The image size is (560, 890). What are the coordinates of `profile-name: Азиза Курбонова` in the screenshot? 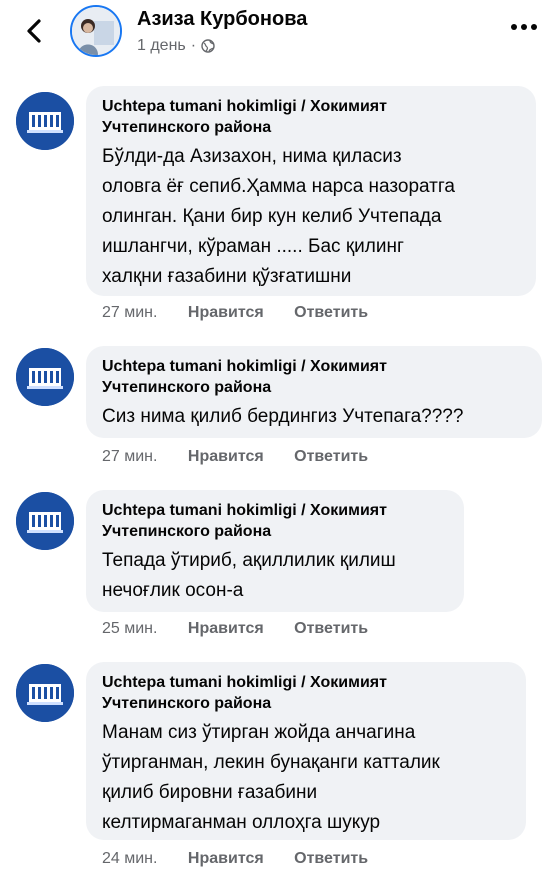 It's located at (222, 19).